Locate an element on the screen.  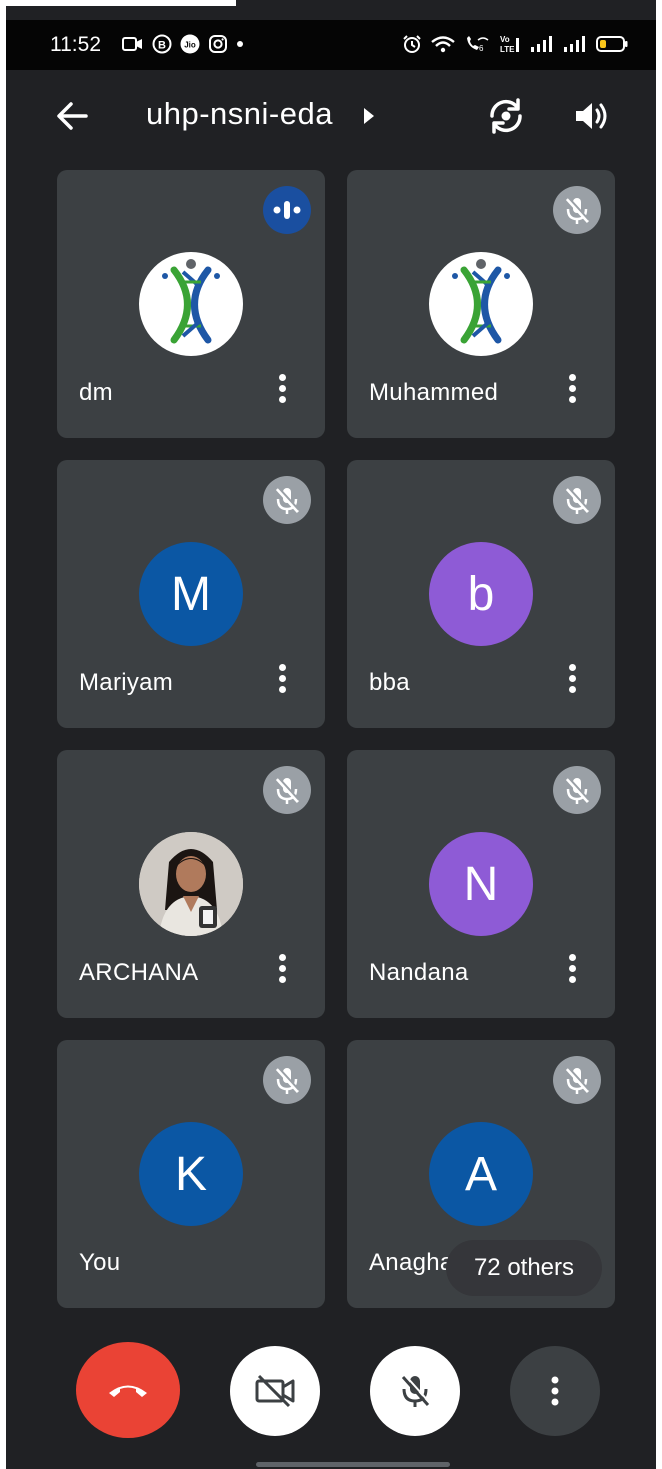
avatar-letter: K is located at coordinates (190, 1174).